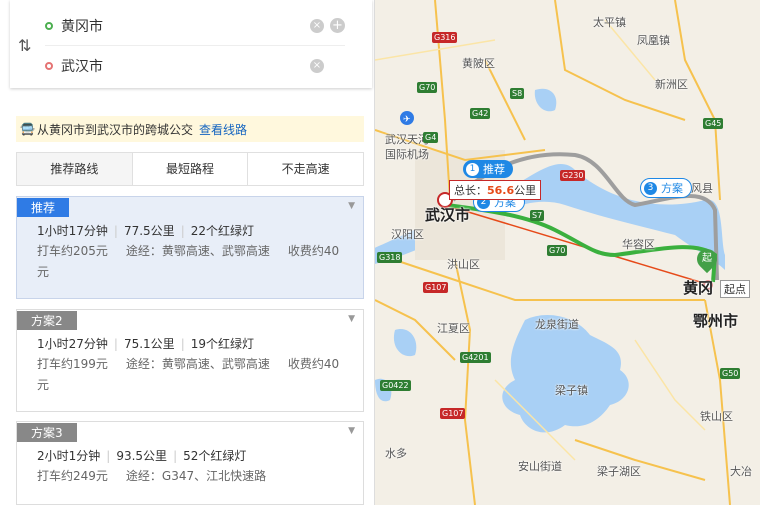 This screenshot has width=760, height=505. What do you see at coordinates (405, 343) in the screenshot?
I see `lake-south-west` at bounding box center [405, 343].